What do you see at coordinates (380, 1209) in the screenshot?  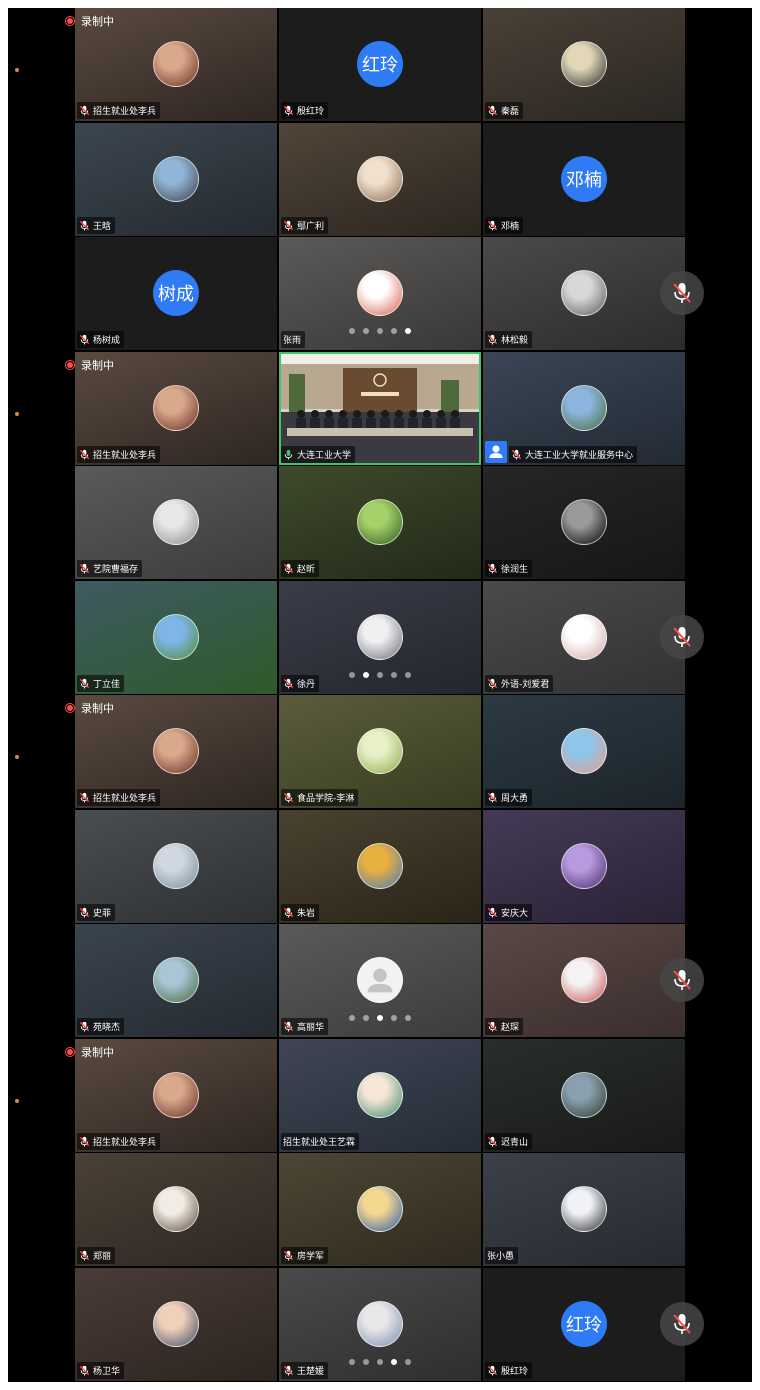 I see `participant-tile: 房学军` at bounding box center [380, 1209].